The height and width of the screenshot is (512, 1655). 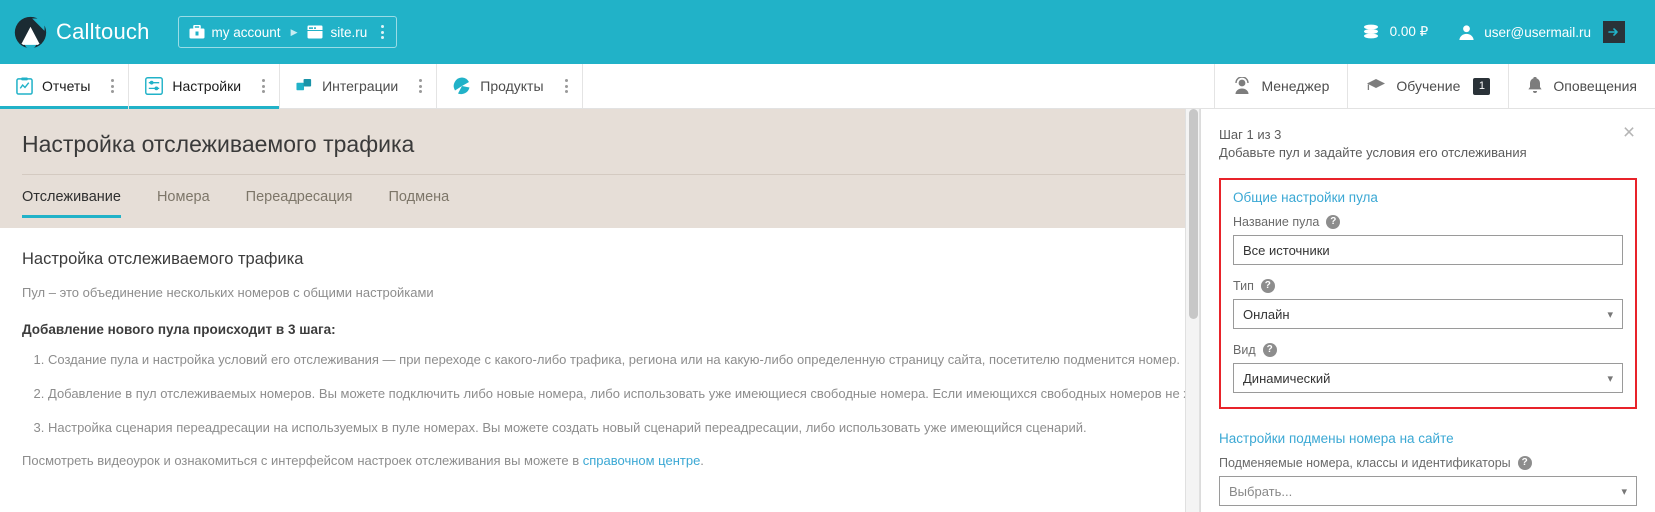 I want to click on bell-icon, so click(x=1535, y=85).